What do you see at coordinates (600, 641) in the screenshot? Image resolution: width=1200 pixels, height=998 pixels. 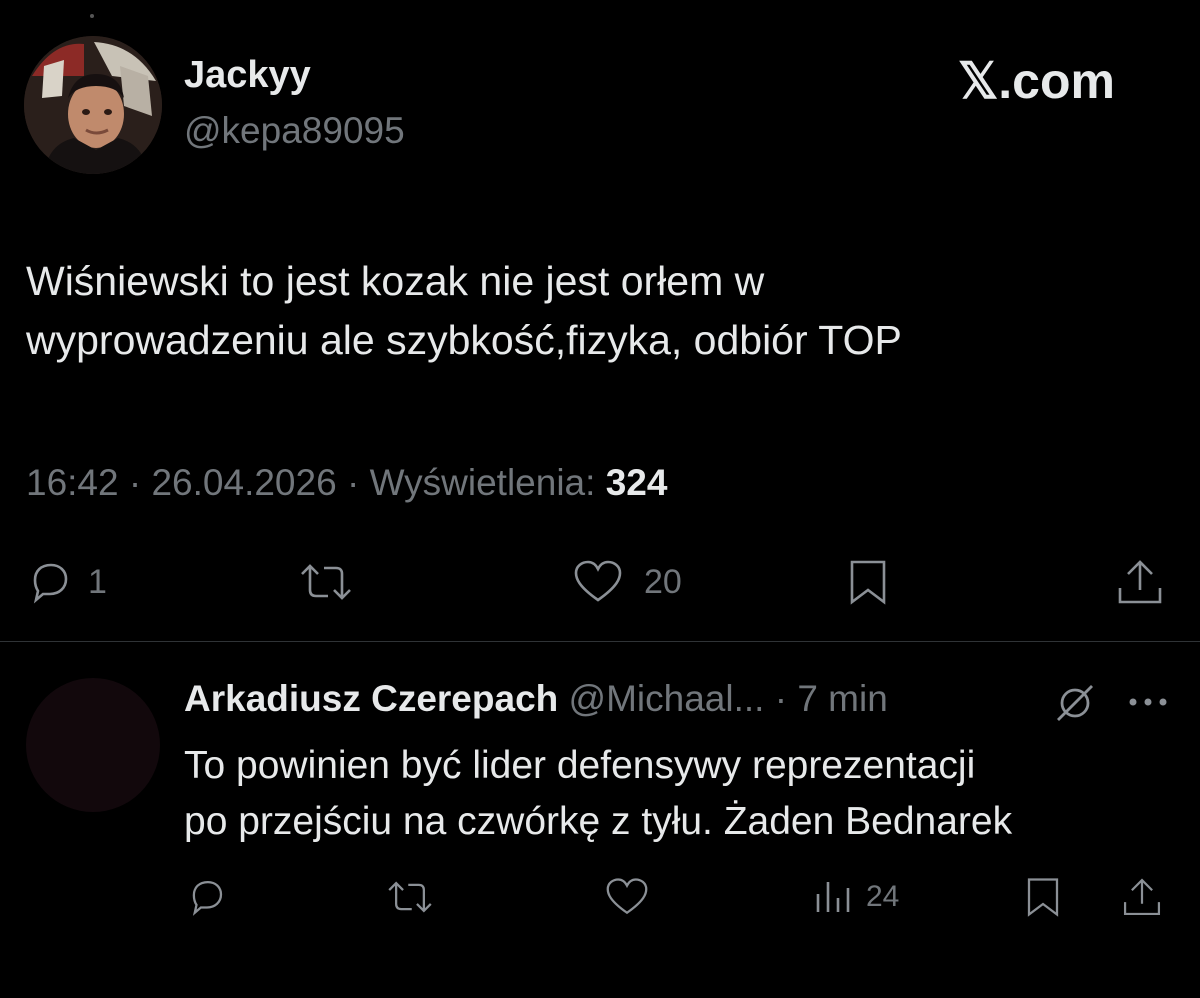 I see `divider` at bounding box center [600, 641].